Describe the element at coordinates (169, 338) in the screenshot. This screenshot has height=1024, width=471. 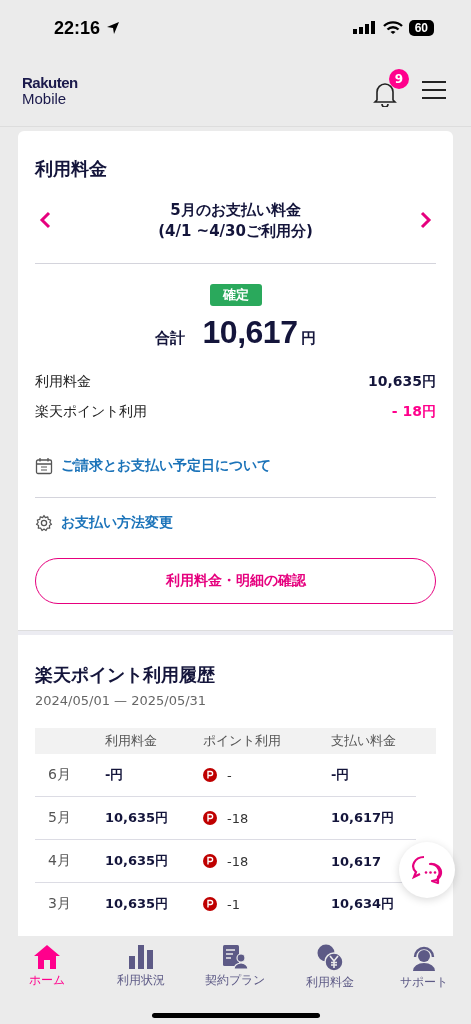
I see `total-label: 合計` at that location.